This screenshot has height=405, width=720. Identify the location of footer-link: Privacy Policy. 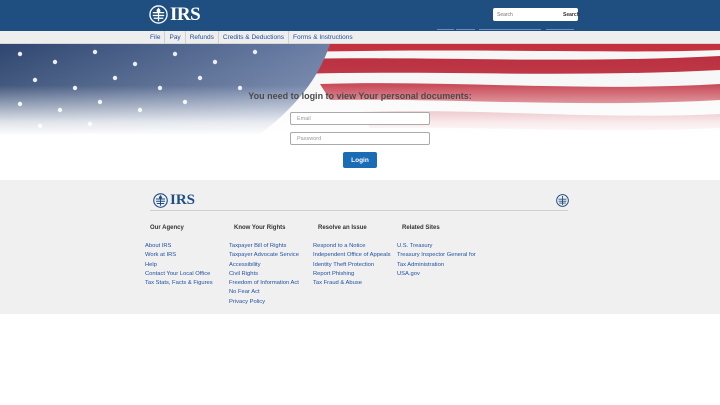
(272, 302).